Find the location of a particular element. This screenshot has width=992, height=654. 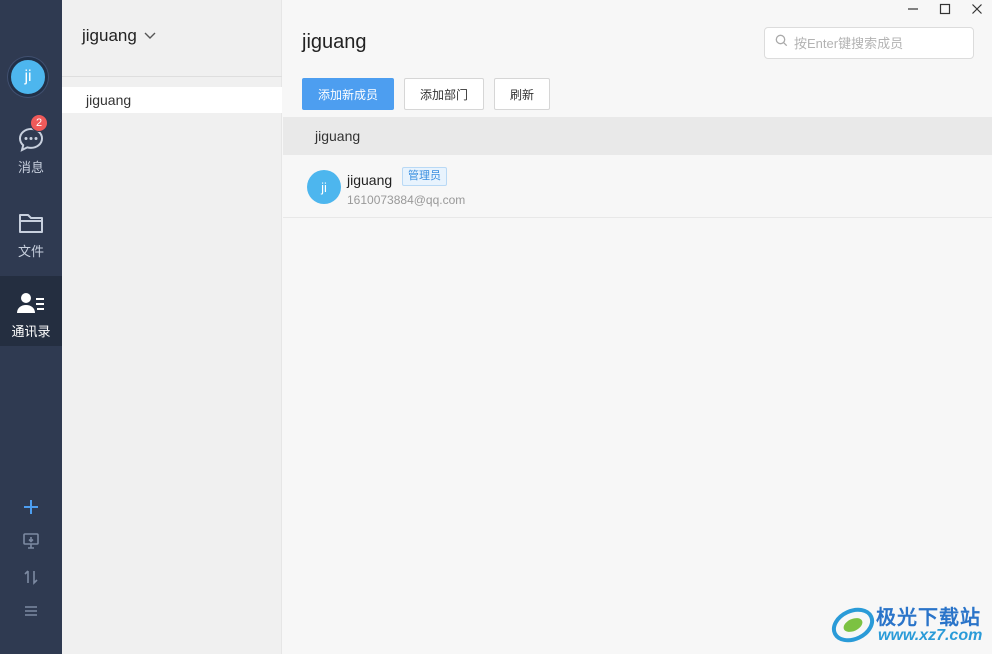

member-row: ji jiguang 管理员 1610073884@qq.com is located at coordinates (637, 187).